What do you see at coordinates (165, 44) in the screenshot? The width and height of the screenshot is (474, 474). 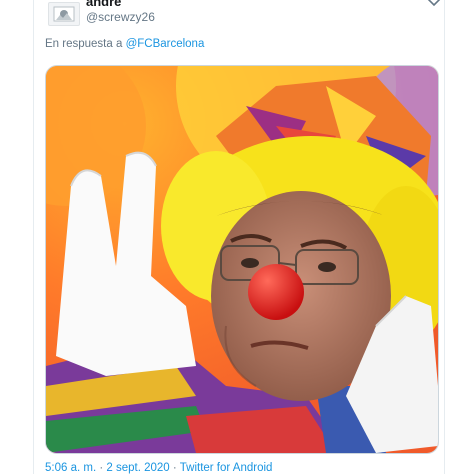 I see `reply-target-link: @FCBarcelona` at bounding box center [165, 44].